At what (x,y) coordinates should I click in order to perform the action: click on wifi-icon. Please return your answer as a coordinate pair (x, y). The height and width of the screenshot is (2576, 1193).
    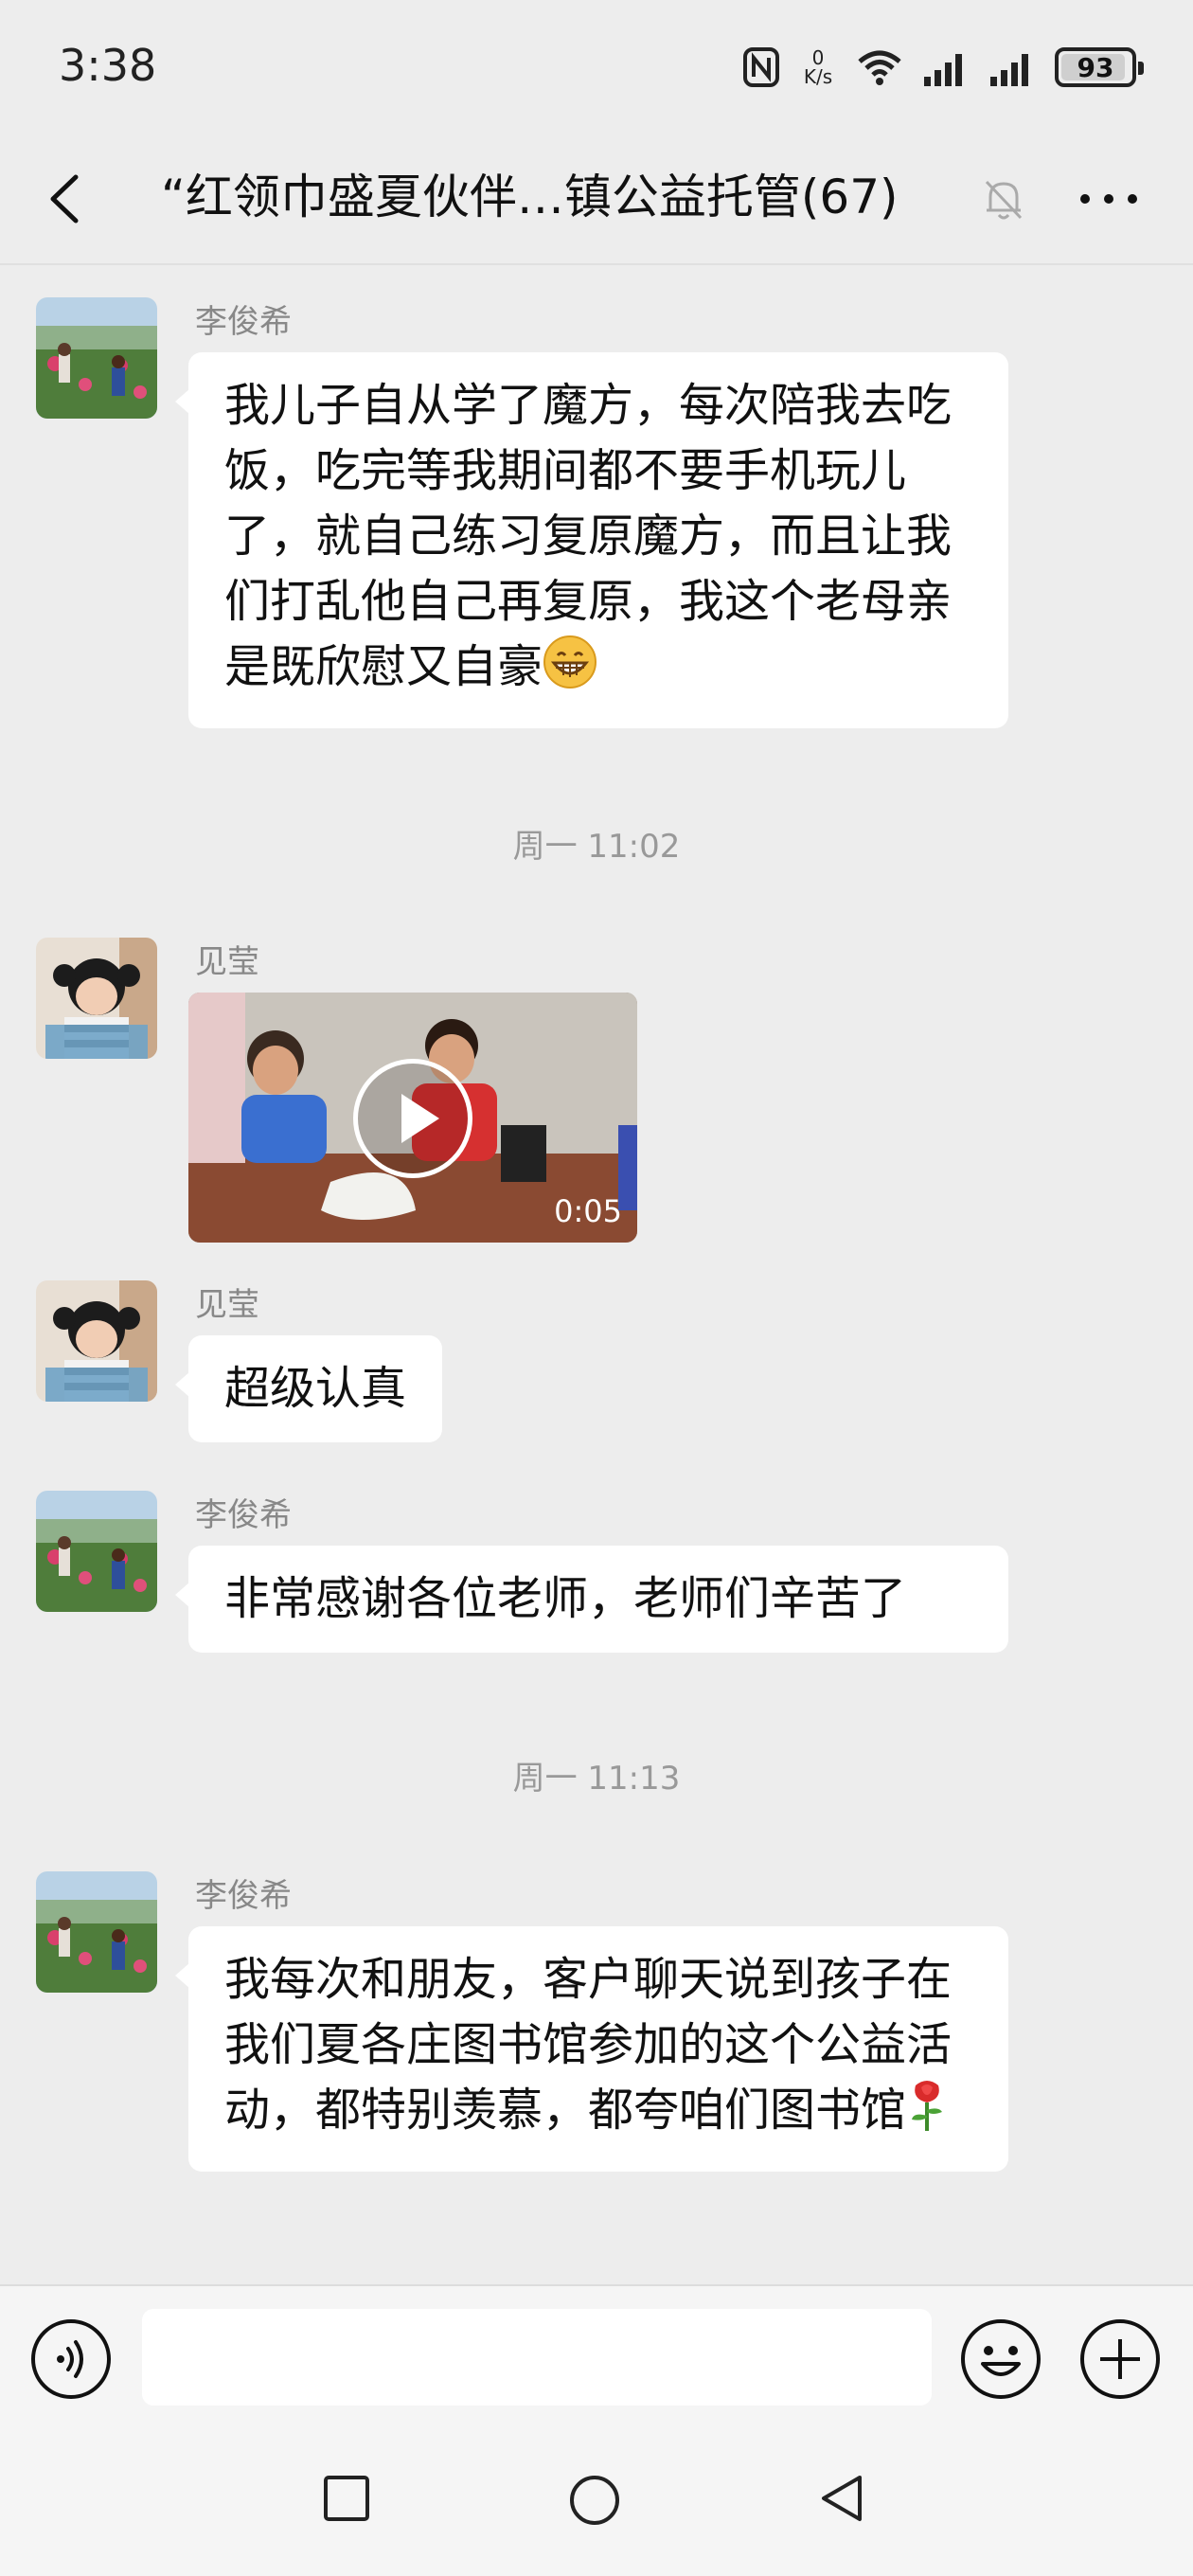
    Looking at the image, I should click on (879, 67).